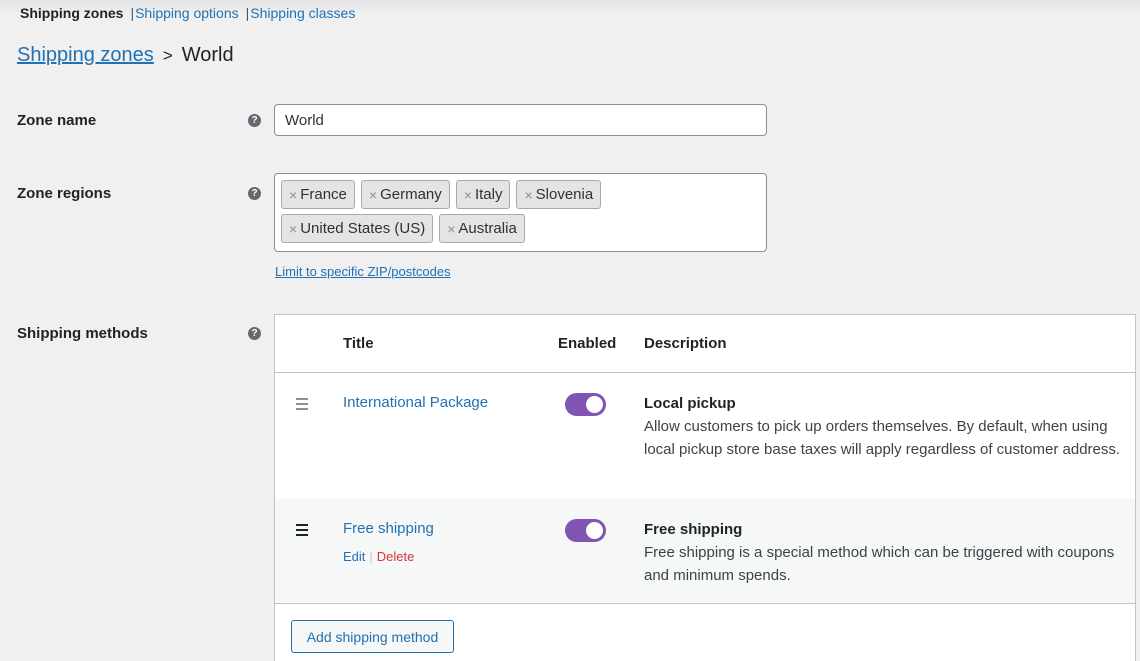 The height and width of the screenshot is (661, 1140). Describe the element at coordinates (690, 403) in the screenshot. I see `method-description-title: Local pickup` at that location.